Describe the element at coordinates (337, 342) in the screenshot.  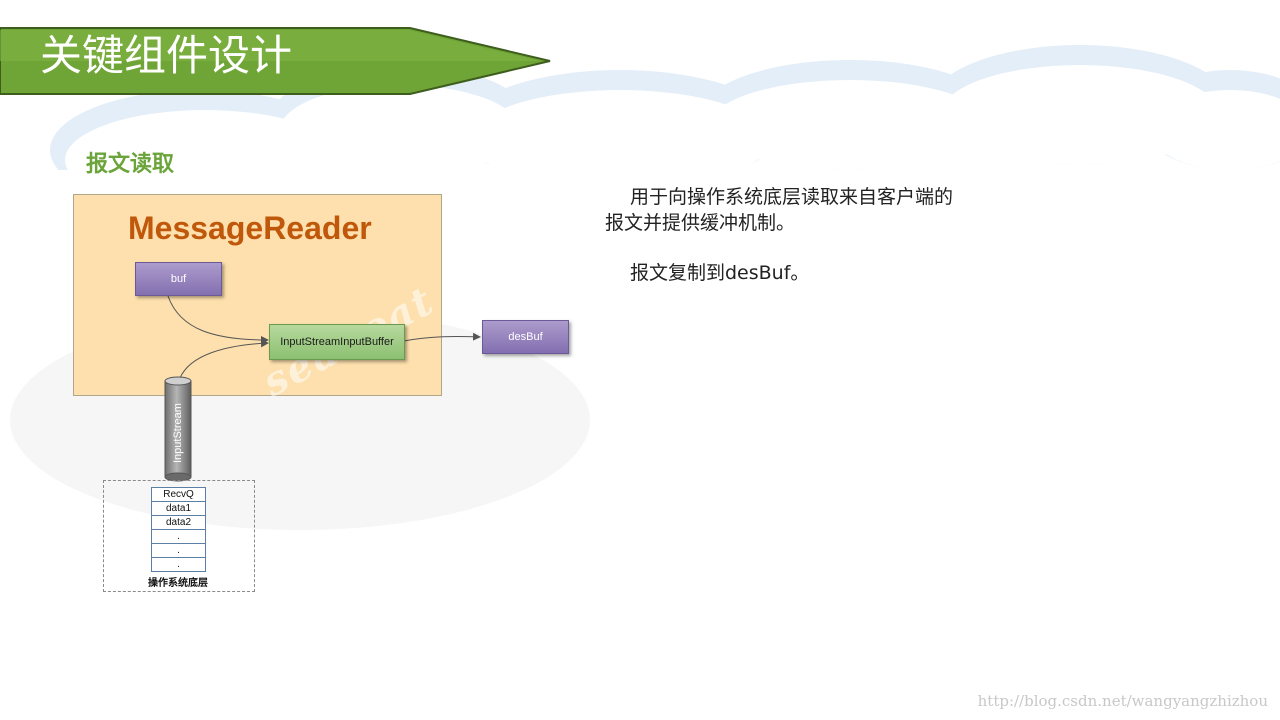
I see `input-stream-input-buffer-node: InputStreamInputBuffer` at that location.